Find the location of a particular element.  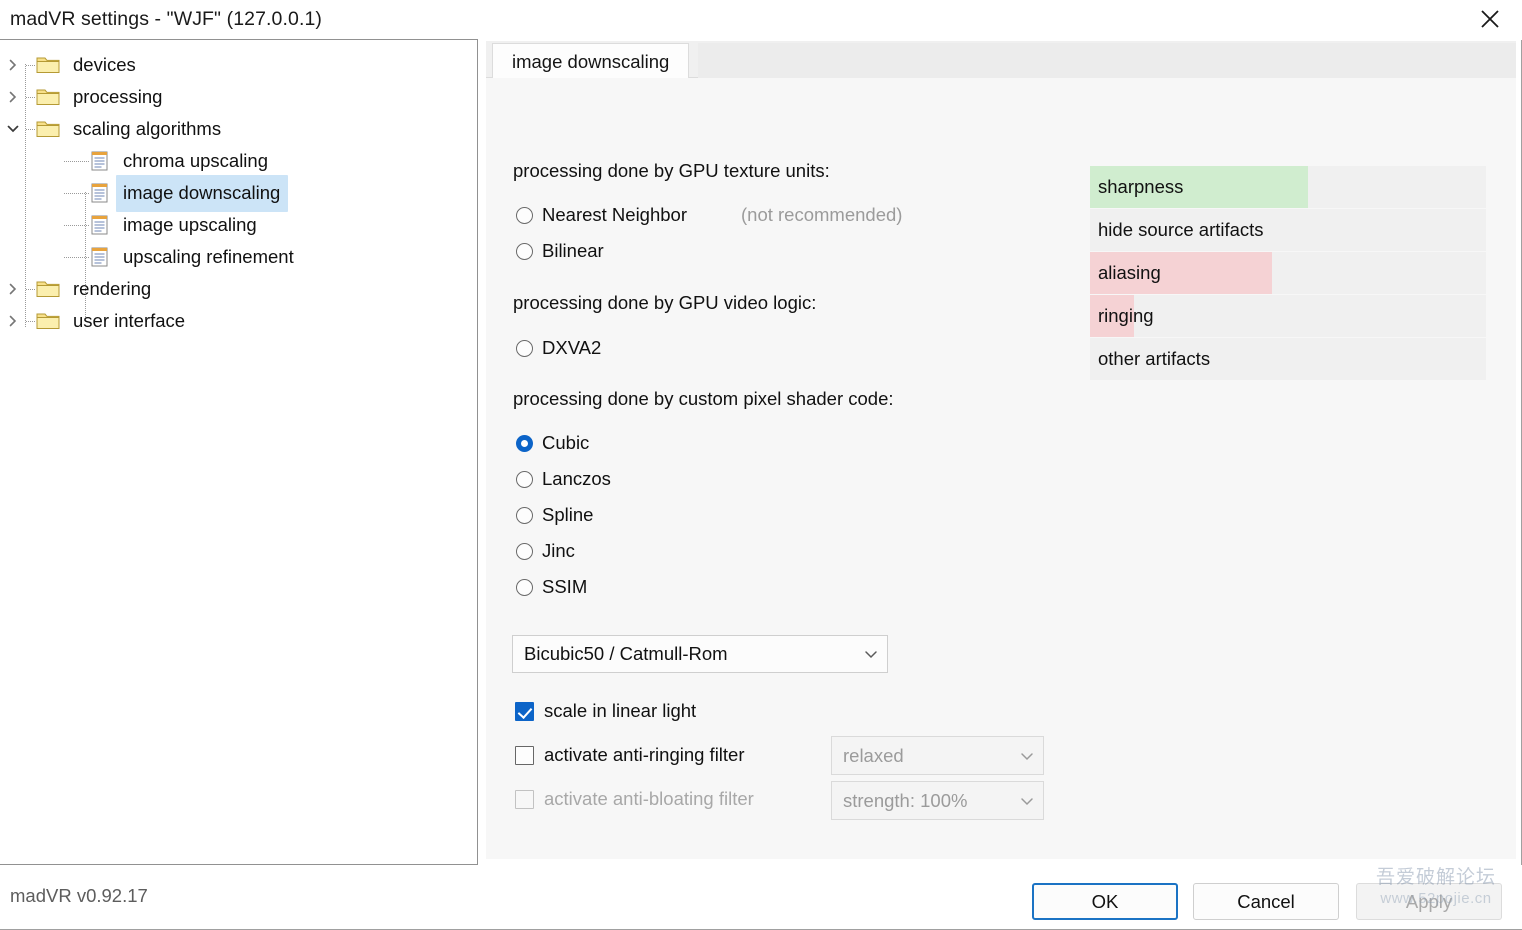

tab-image-downscaling: image downscaling is located at coordinates (591, 61).